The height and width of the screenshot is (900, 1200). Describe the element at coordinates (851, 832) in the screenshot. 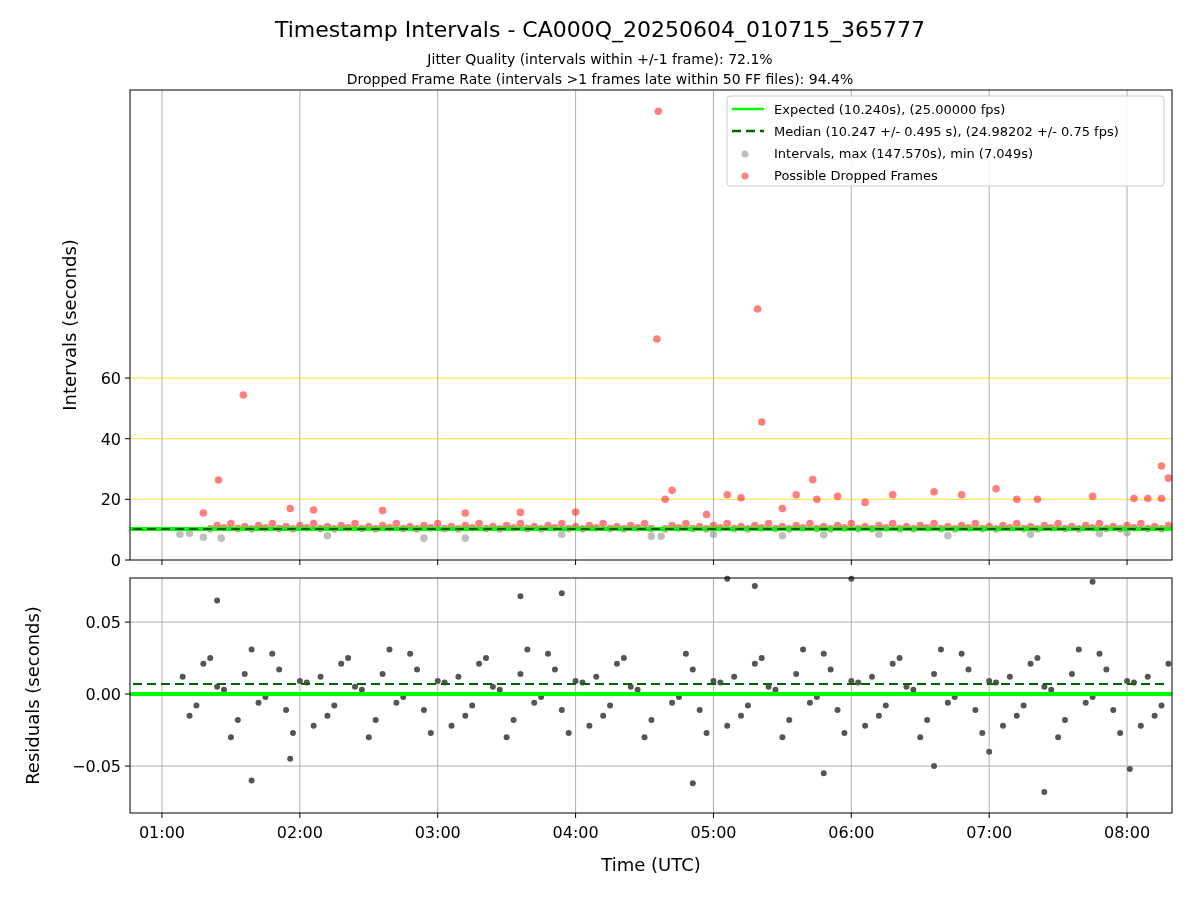

I see `tick-label: 06:00` at that location.